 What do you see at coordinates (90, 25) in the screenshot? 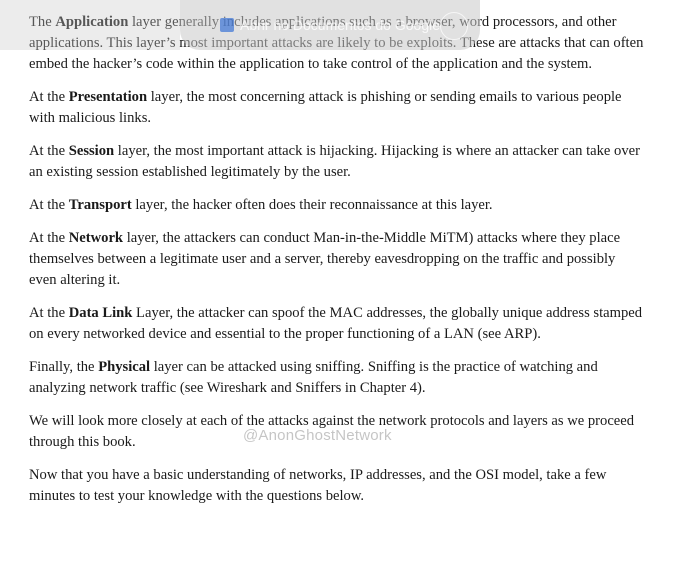
I see `overlay-bar-left` at bounding box center [90, 25].